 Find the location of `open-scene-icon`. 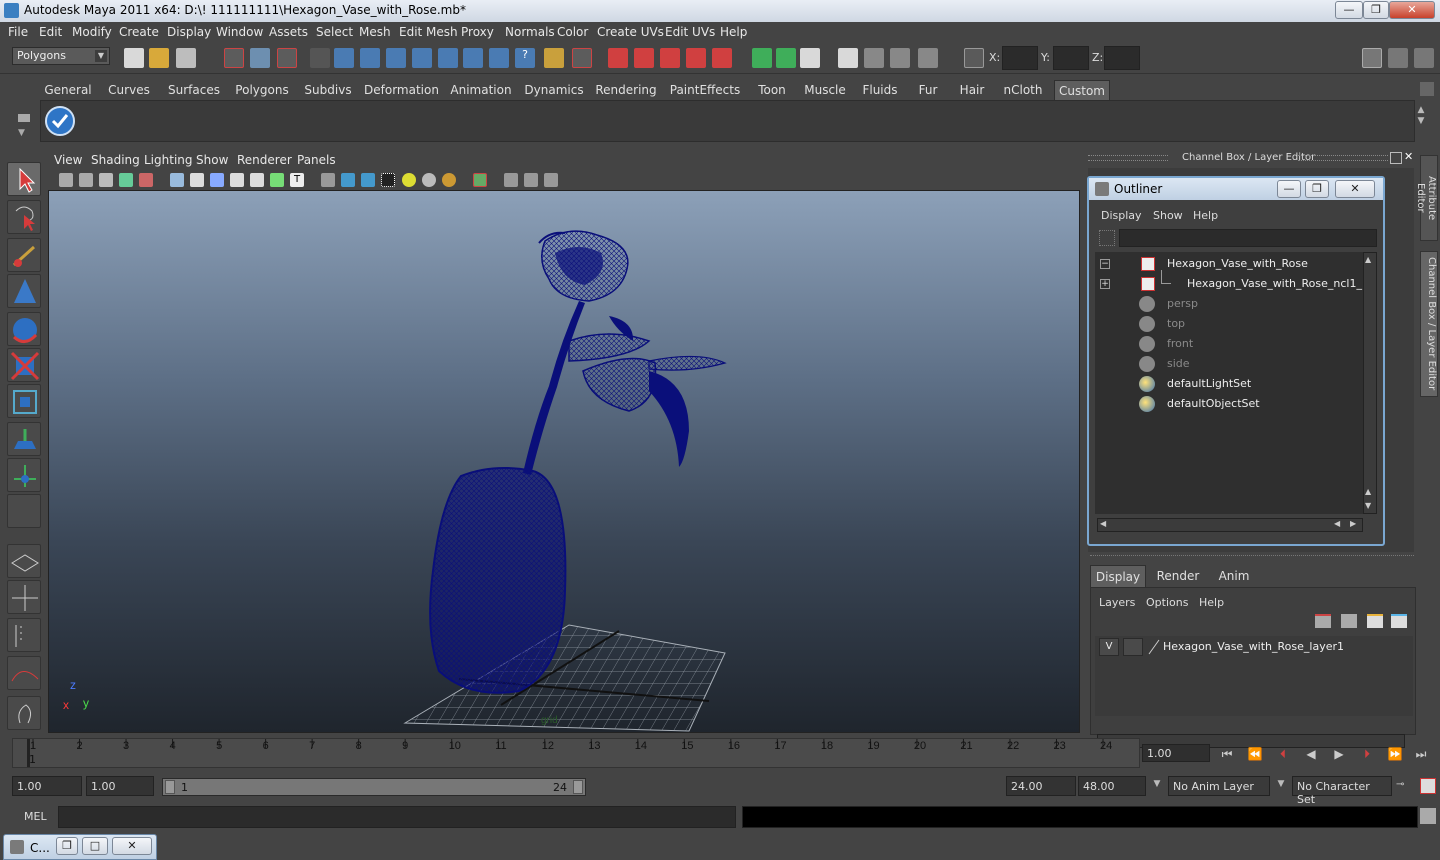

open-scene-icon is located at coordinates (159, 58).